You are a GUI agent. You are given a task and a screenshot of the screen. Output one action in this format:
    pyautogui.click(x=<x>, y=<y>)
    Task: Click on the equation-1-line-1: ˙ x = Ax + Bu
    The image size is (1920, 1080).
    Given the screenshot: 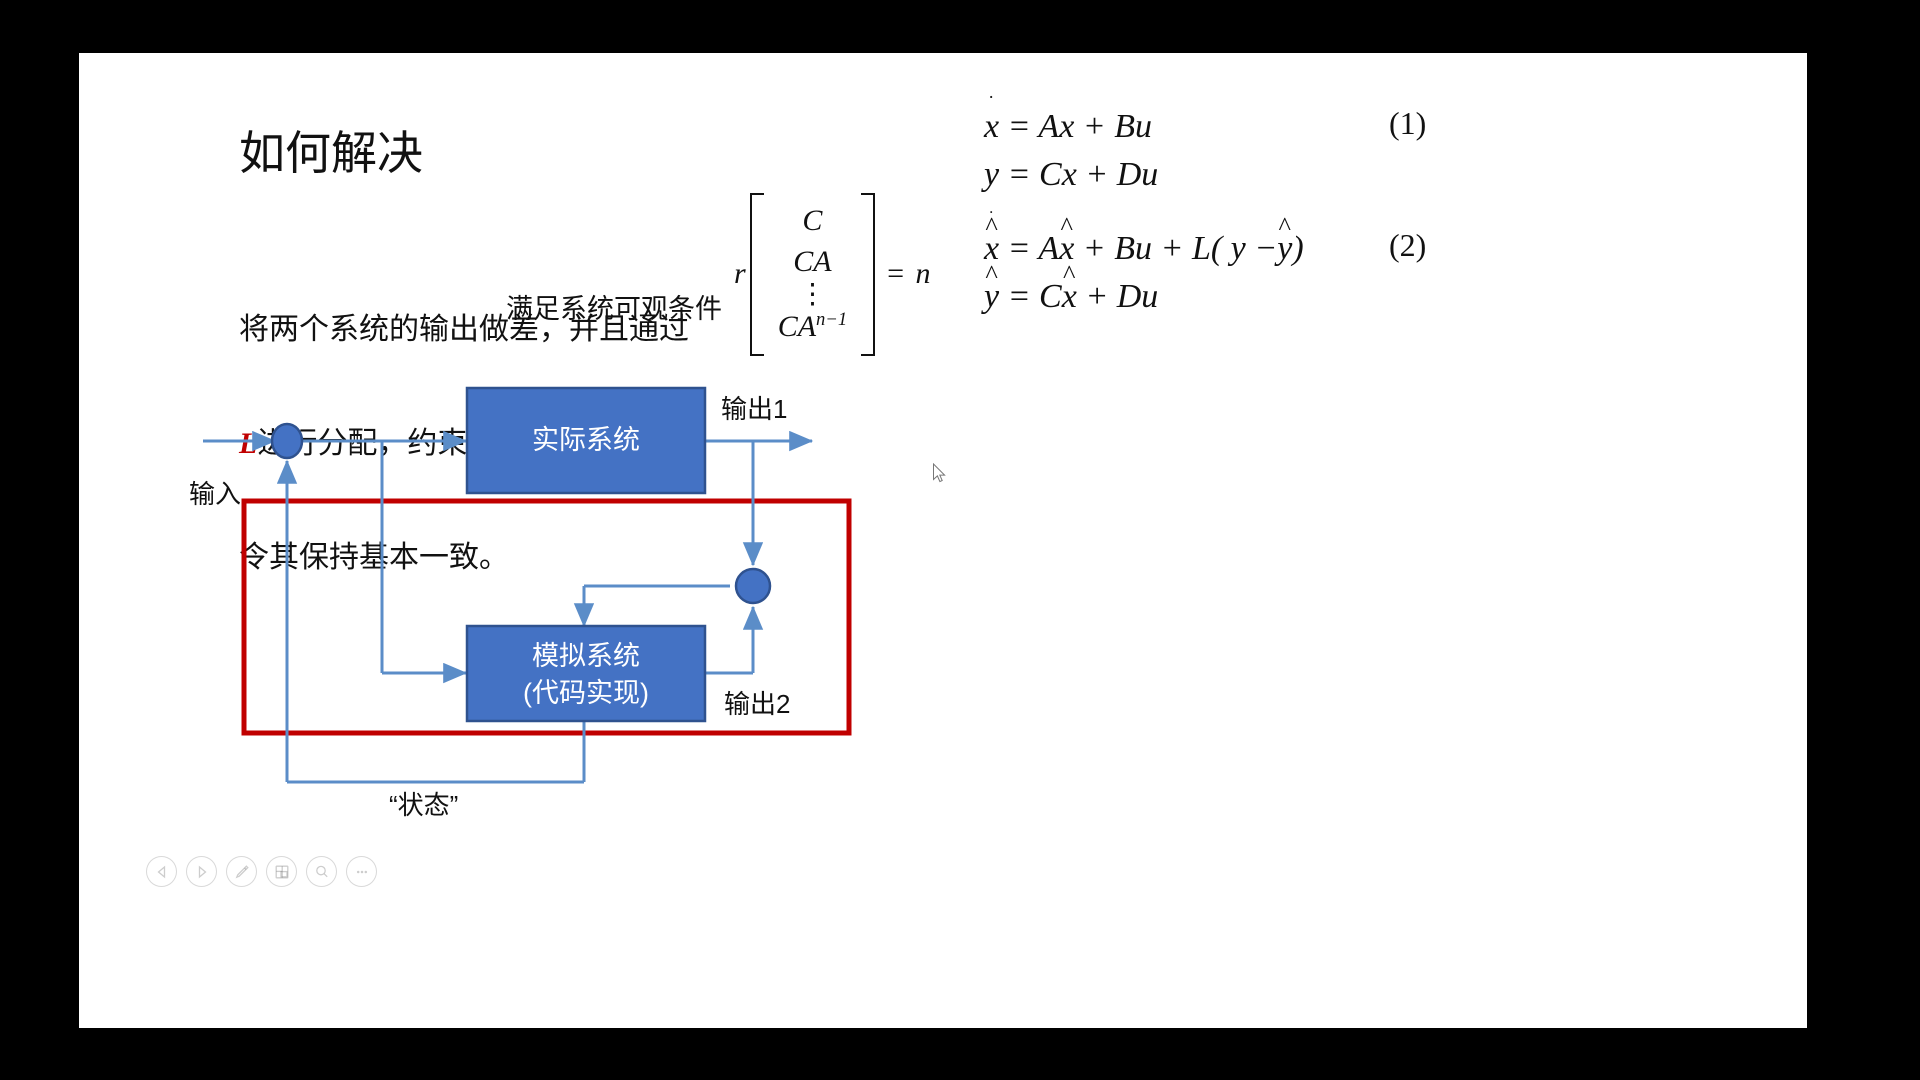 What is the action you would take?
    pyautogui.click(x=1071, y=121)
    